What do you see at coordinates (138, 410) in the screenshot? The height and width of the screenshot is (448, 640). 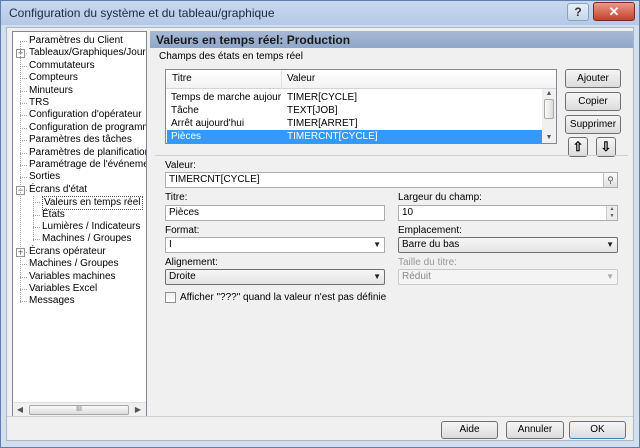 I see `scroll-right-icon: ▶` at bounding box center [138, 410].